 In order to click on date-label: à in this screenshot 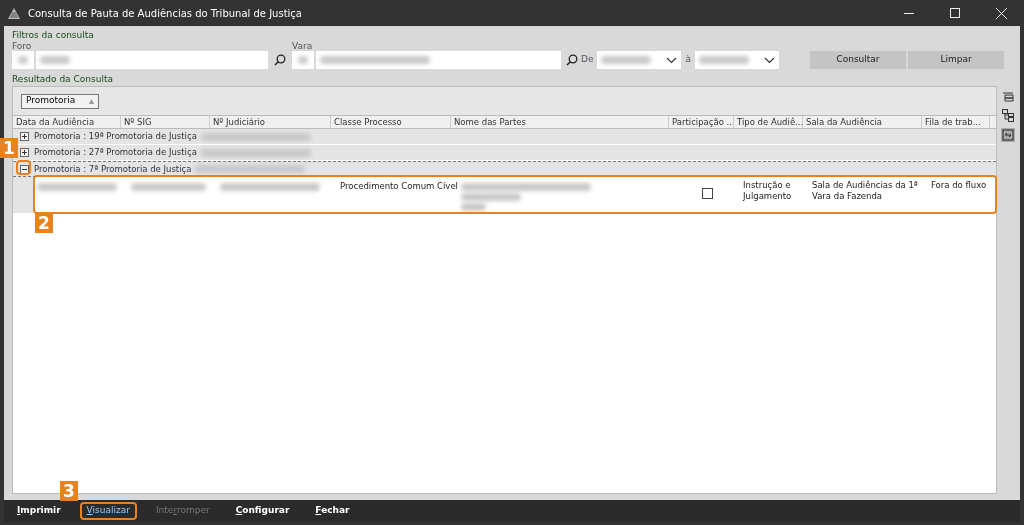, I will do `click(688, 60)`.